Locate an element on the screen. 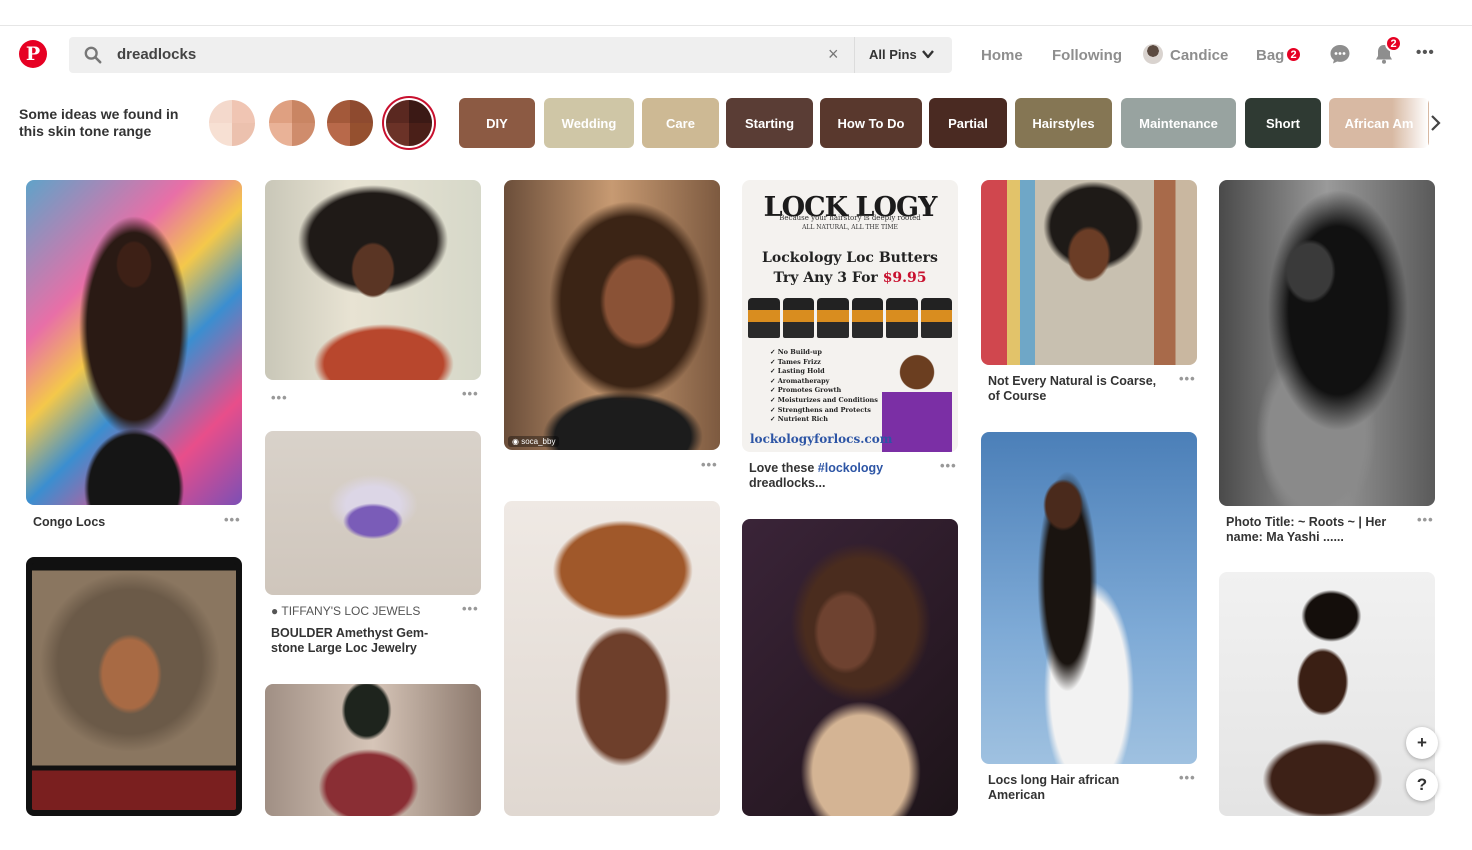 Image resolution: width=1472 pixels, height=850 pixels. pin-image-long-locs-sky is located at coordinates (1089, 598).